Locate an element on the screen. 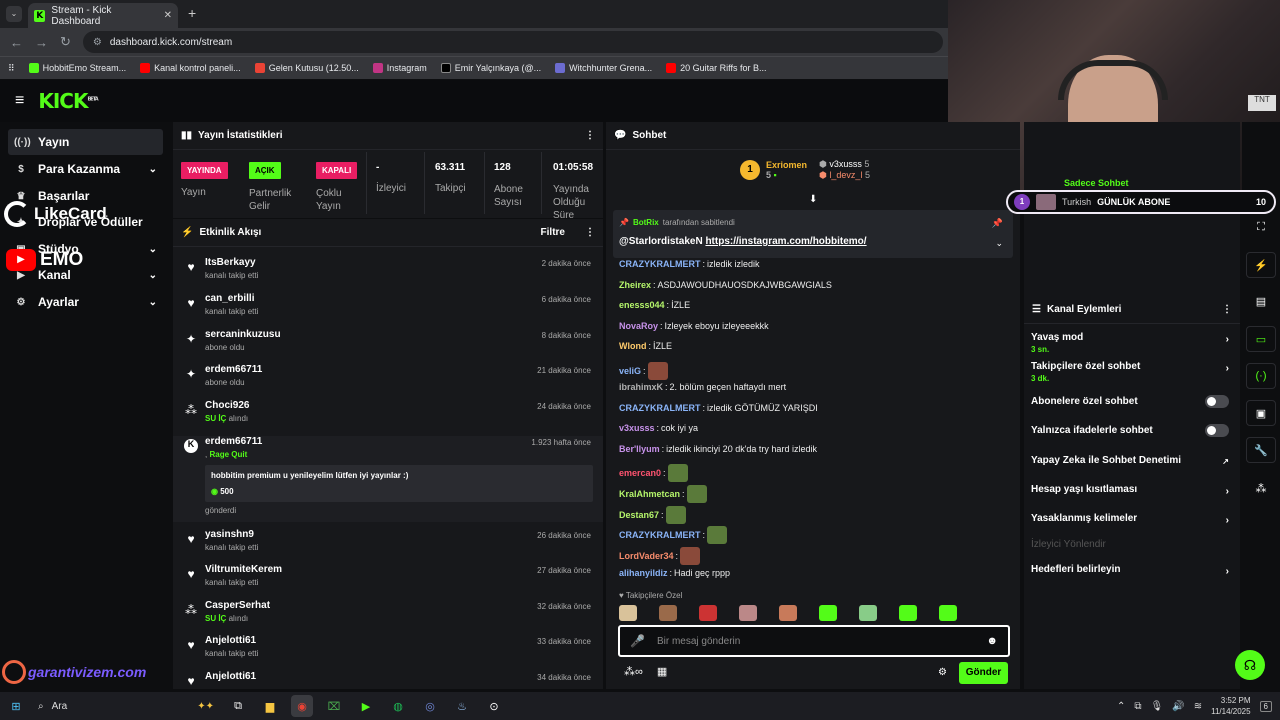 The width and height of the screenshot is (1280, 720). chat-message: ibrahimxK:2. bölüm geçen haftaydı mert is located at coordinates (702, 387).